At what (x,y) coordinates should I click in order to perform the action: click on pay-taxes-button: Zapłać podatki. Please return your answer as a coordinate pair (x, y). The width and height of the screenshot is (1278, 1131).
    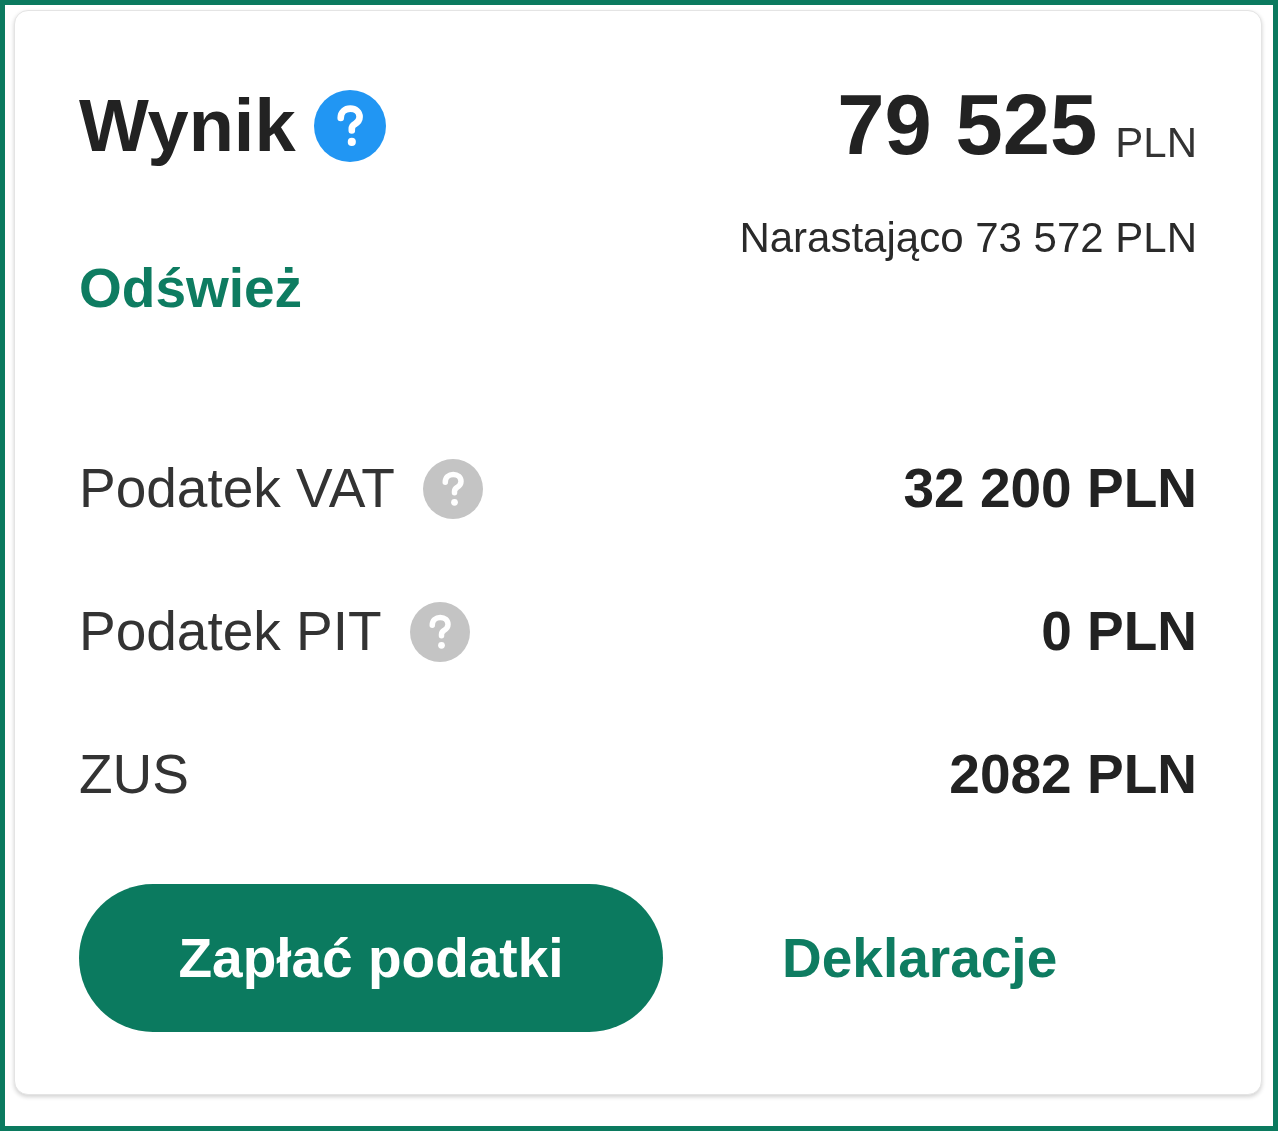
    Looking at the image, I should click on (371, 958).